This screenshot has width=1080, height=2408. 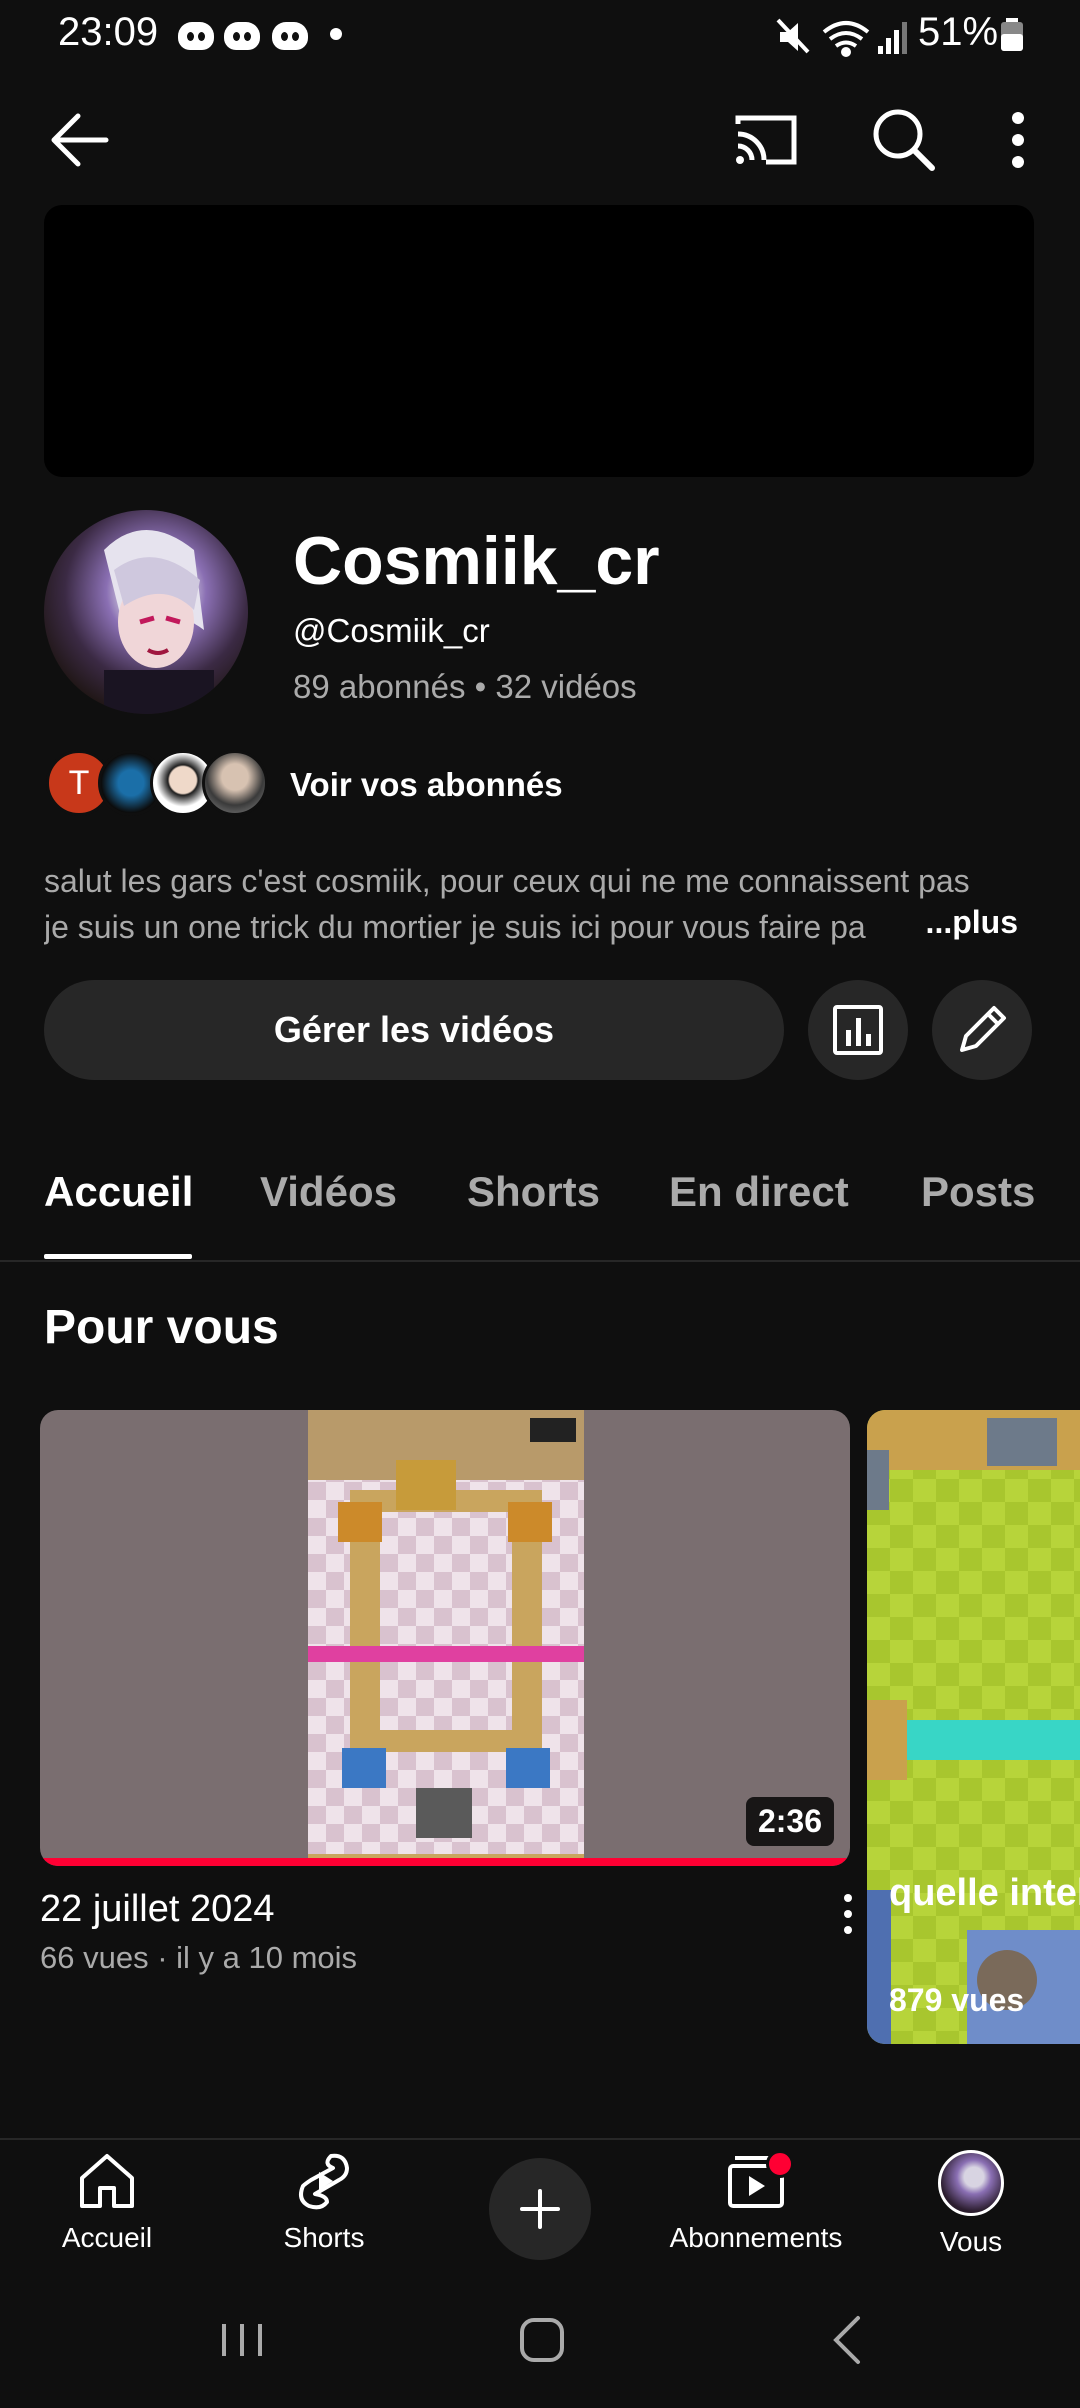 I want to click on profile-avatar, so click(x=971, y=2183).